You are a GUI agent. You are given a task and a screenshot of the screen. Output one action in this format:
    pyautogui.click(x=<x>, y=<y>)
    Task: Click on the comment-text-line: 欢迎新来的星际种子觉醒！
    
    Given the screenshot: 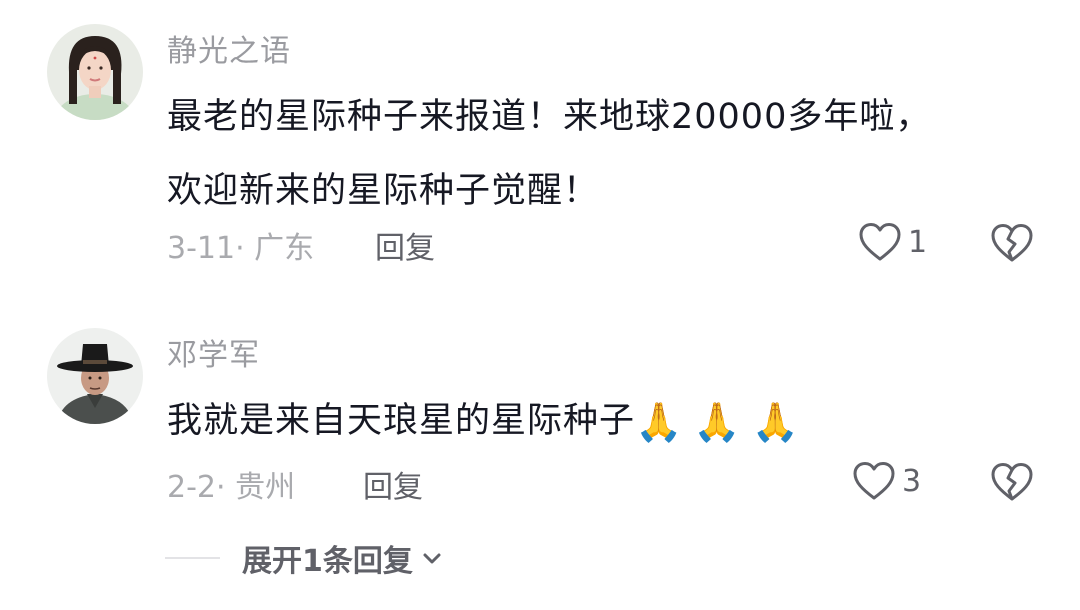 What is the action you would take?
    pyautogui.click(x=383, y=191)
    